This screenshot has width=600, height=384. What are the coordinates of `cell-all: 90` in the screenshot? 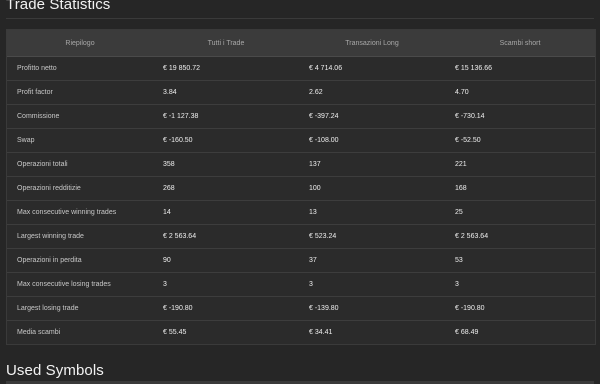 It's located at (226, 260).